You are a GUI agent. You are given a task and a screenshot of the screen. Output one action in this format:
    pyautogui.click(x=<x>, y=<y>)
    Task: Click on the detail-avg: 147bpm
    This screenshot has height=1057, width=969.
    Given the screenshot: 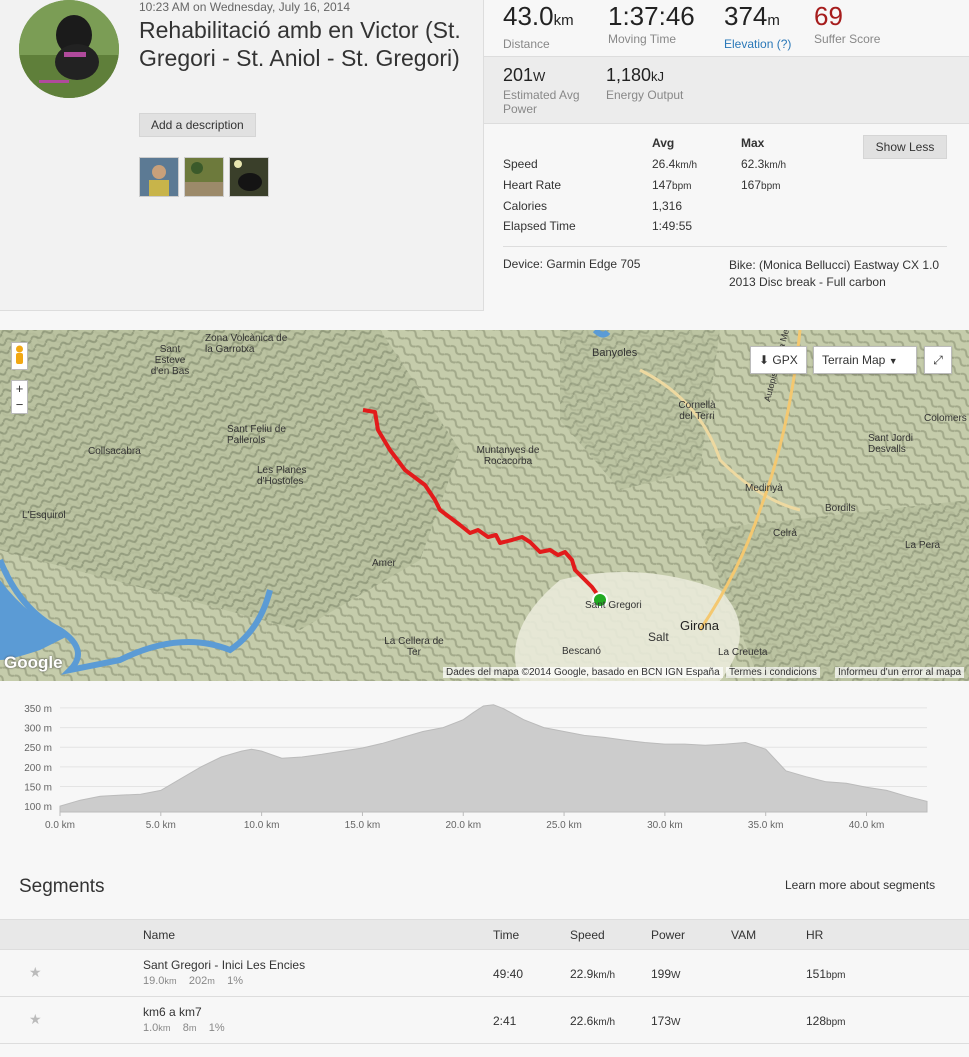 What is the action you would take?
    pyautogui.click(x=672, y=185)
    